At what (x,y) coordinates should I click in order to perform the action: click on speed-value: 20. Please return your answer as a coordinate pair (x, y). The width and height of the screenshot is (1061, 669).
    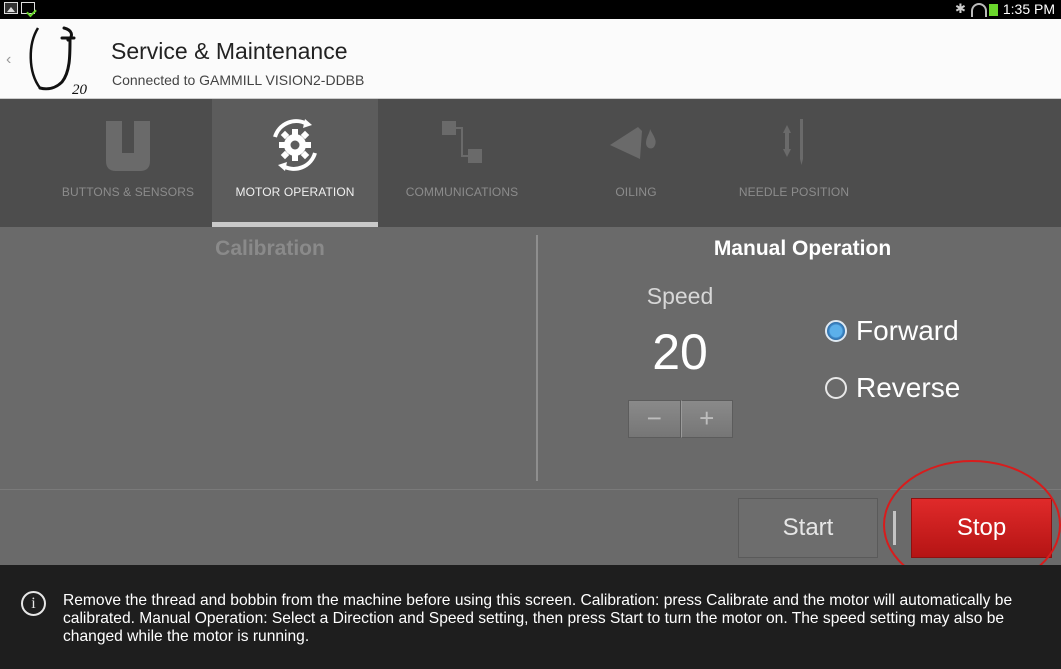
    Looking at the image, I should click on (680, 352).